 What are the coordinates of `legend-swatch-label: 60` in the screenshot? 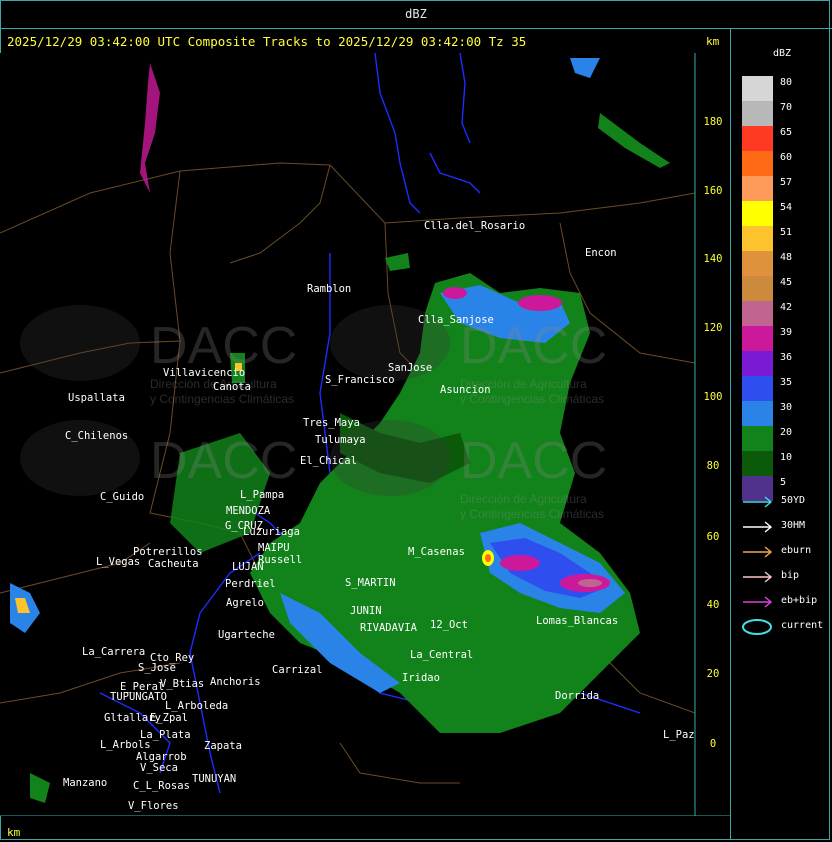 It's located at (786, 157).